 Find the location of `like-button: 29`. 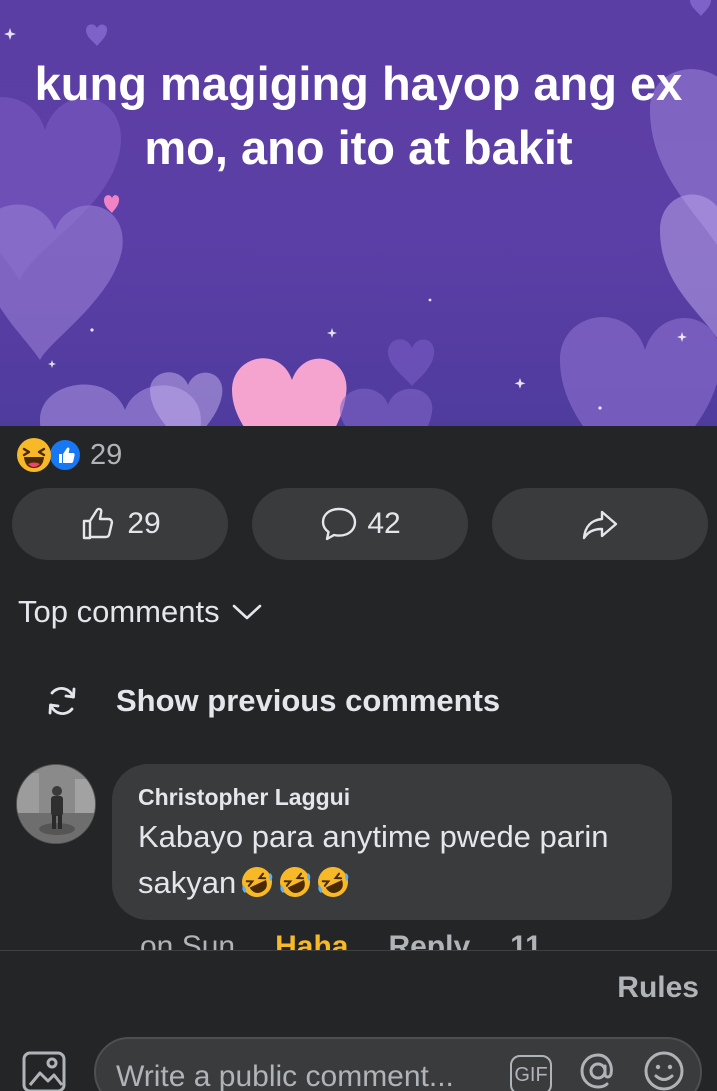

like-button: 29 is located at coordinates (120, 524).